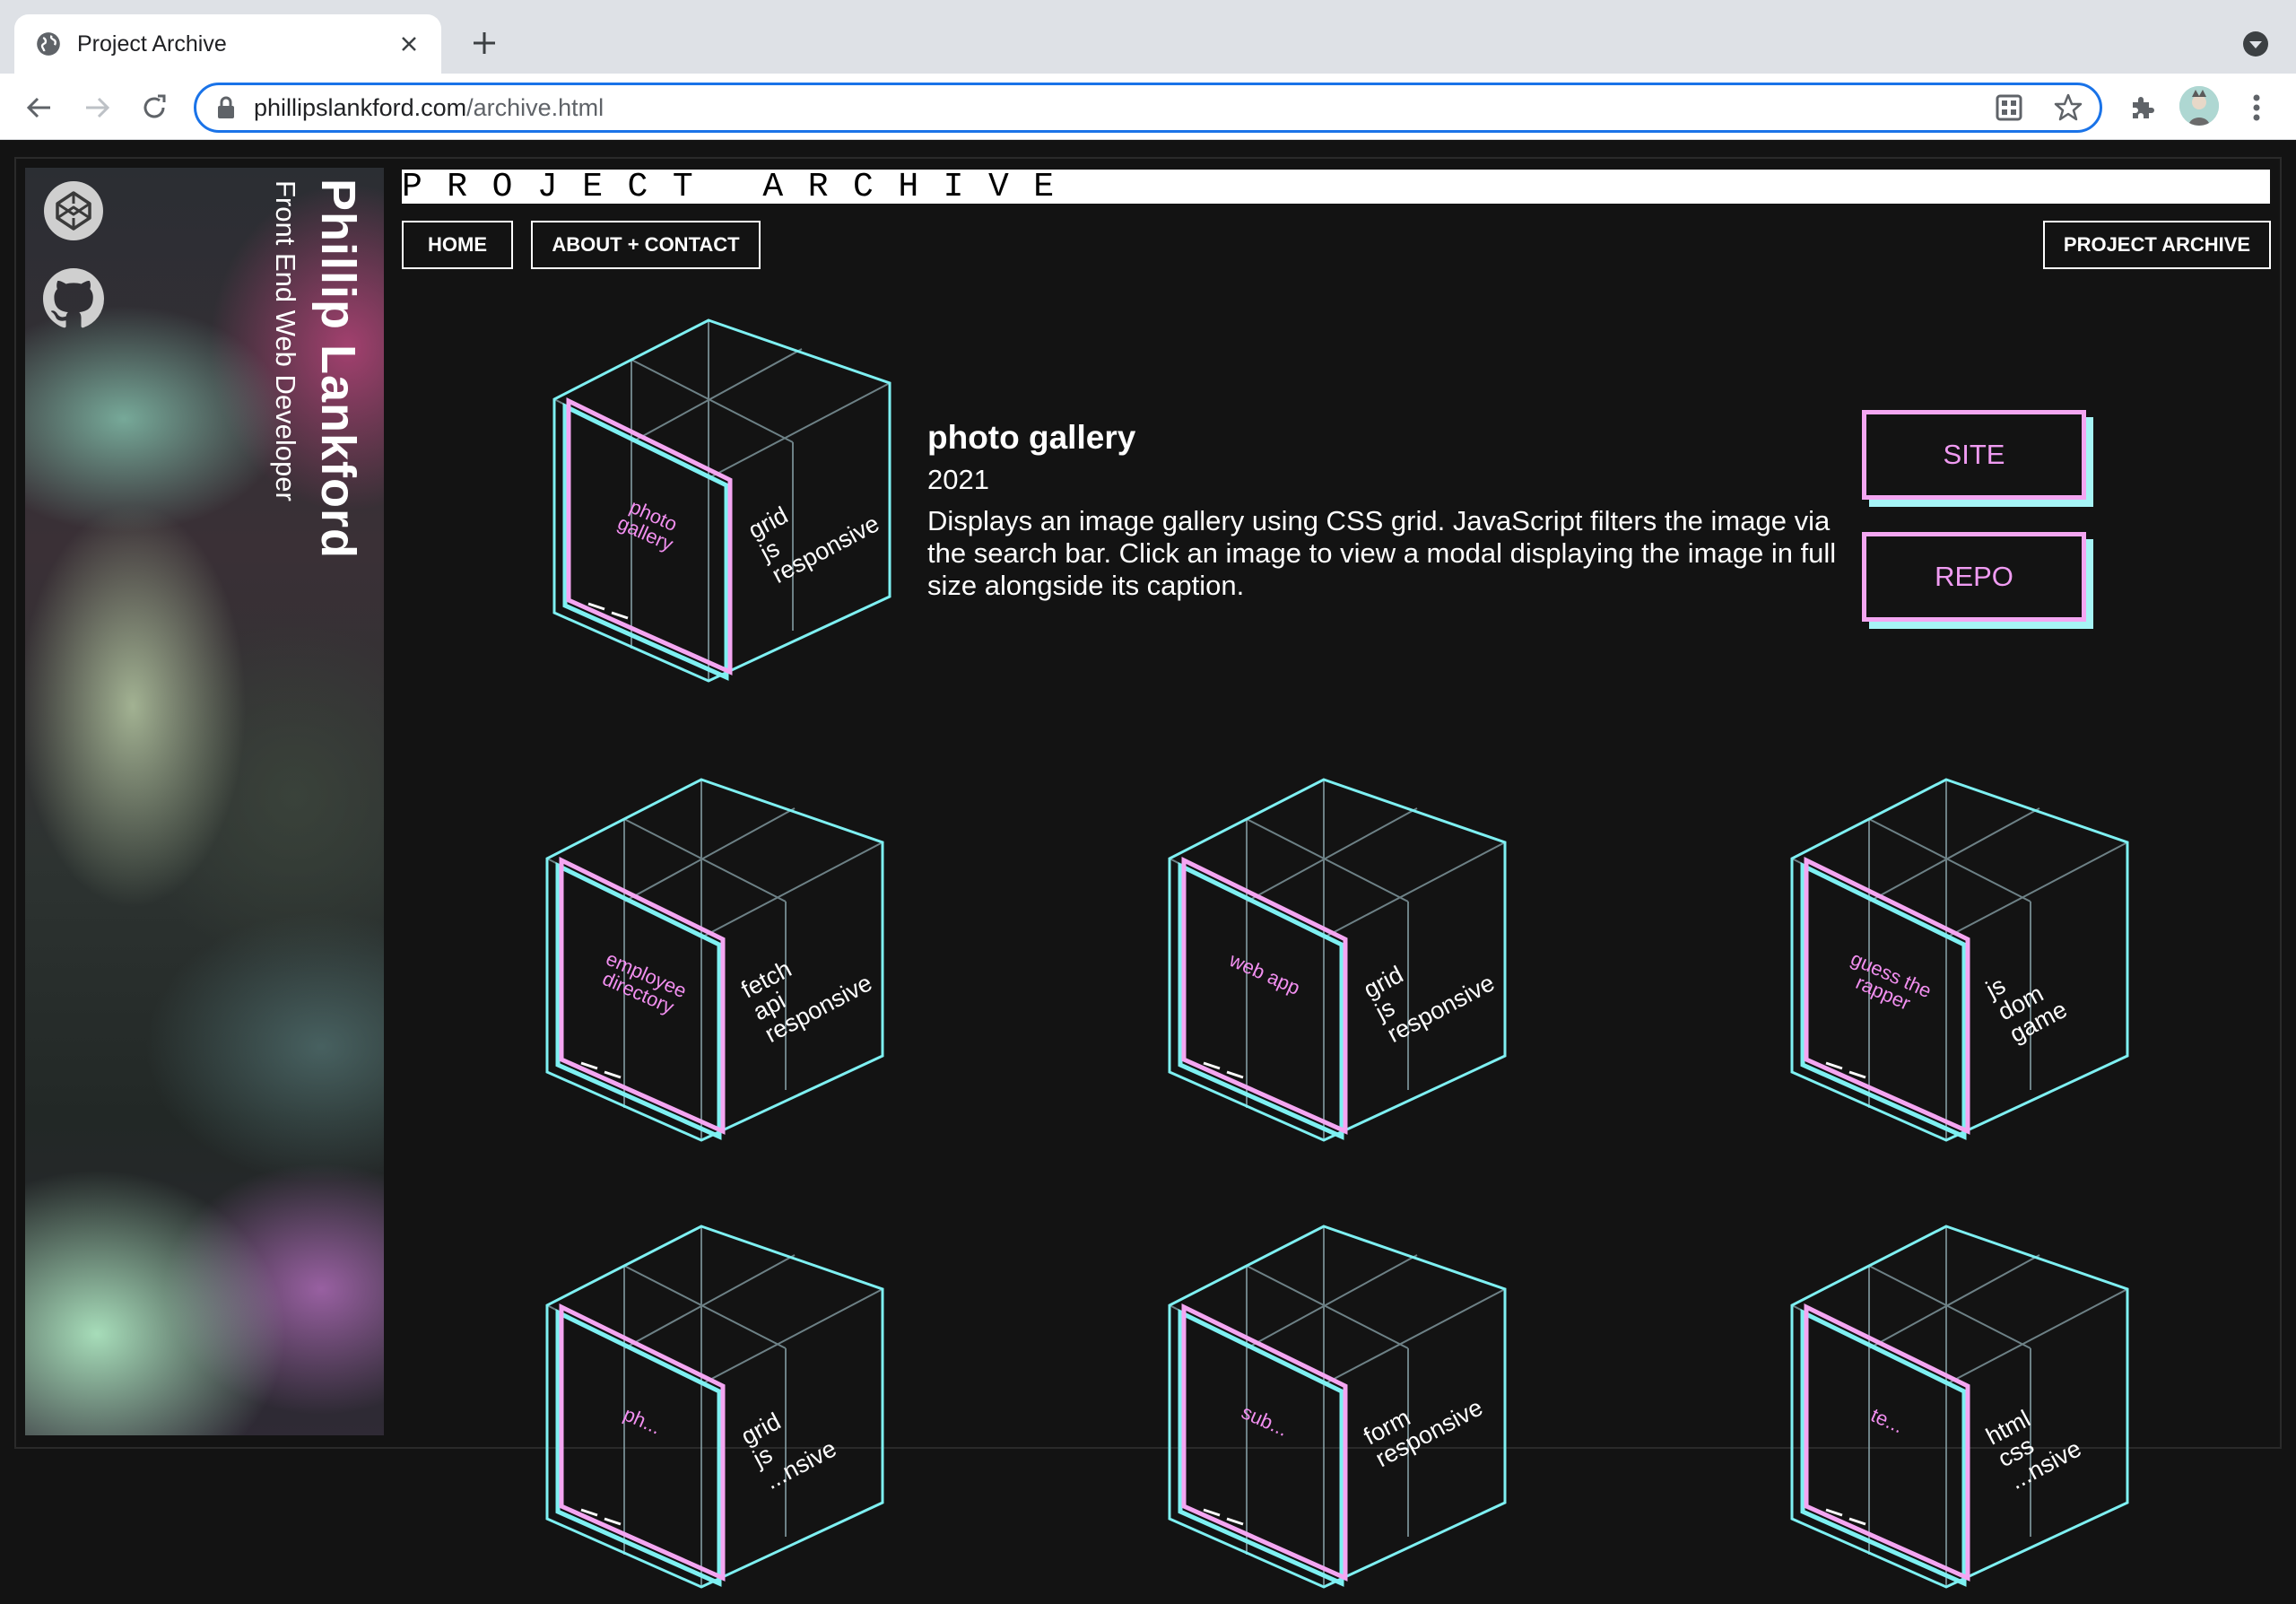 The image size is (2296, 1604). I want to click on url-path: /archive.html, so click(535, 107).